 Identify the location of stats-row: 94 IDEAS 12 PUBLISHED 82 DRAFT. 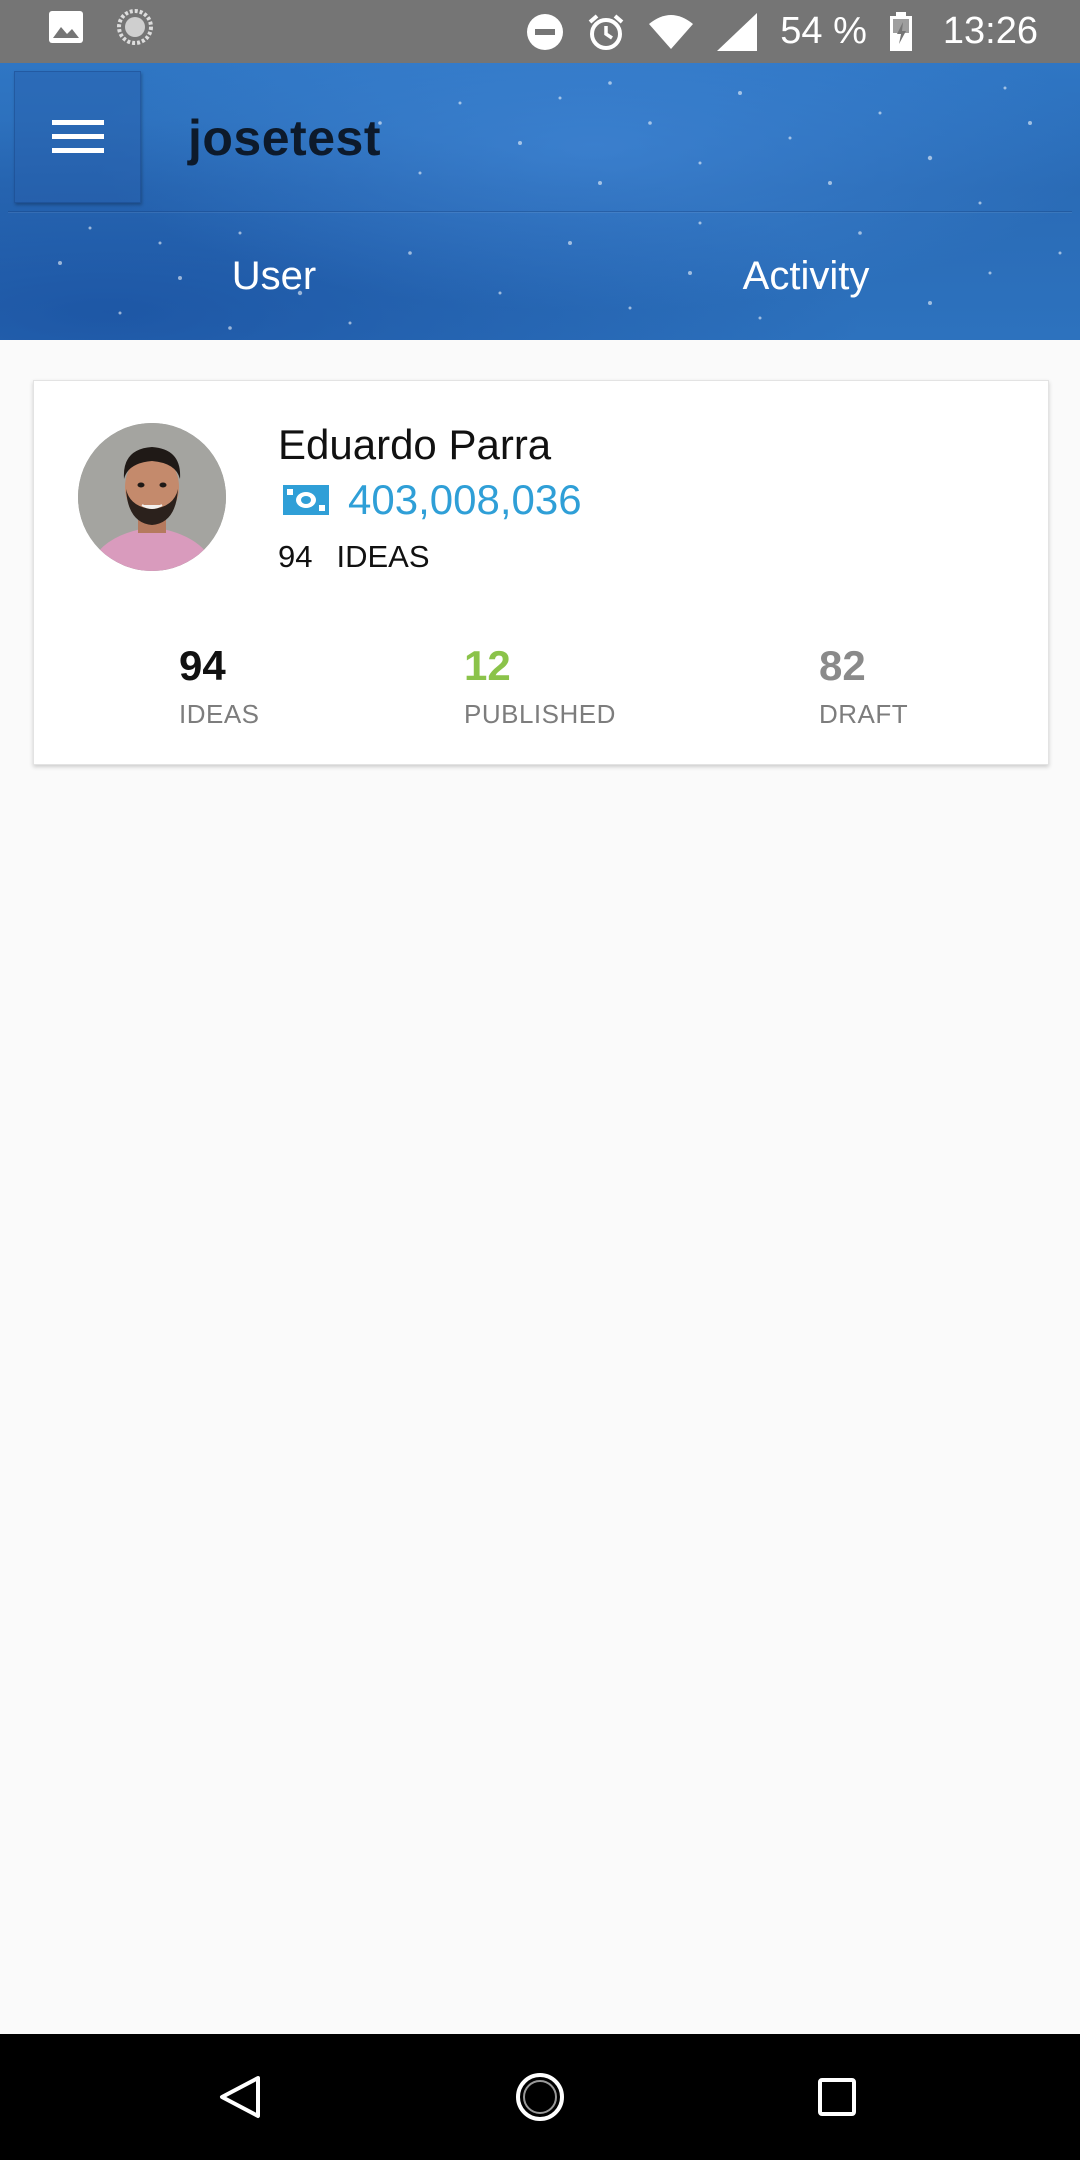
(541, 695).